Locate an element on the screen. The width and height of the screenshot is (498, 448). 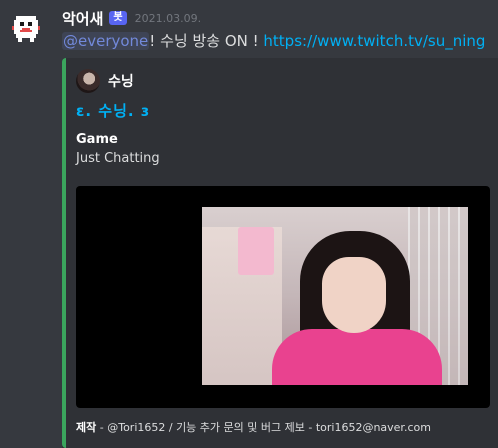
author-avatar is located at coordinates (26, 28).